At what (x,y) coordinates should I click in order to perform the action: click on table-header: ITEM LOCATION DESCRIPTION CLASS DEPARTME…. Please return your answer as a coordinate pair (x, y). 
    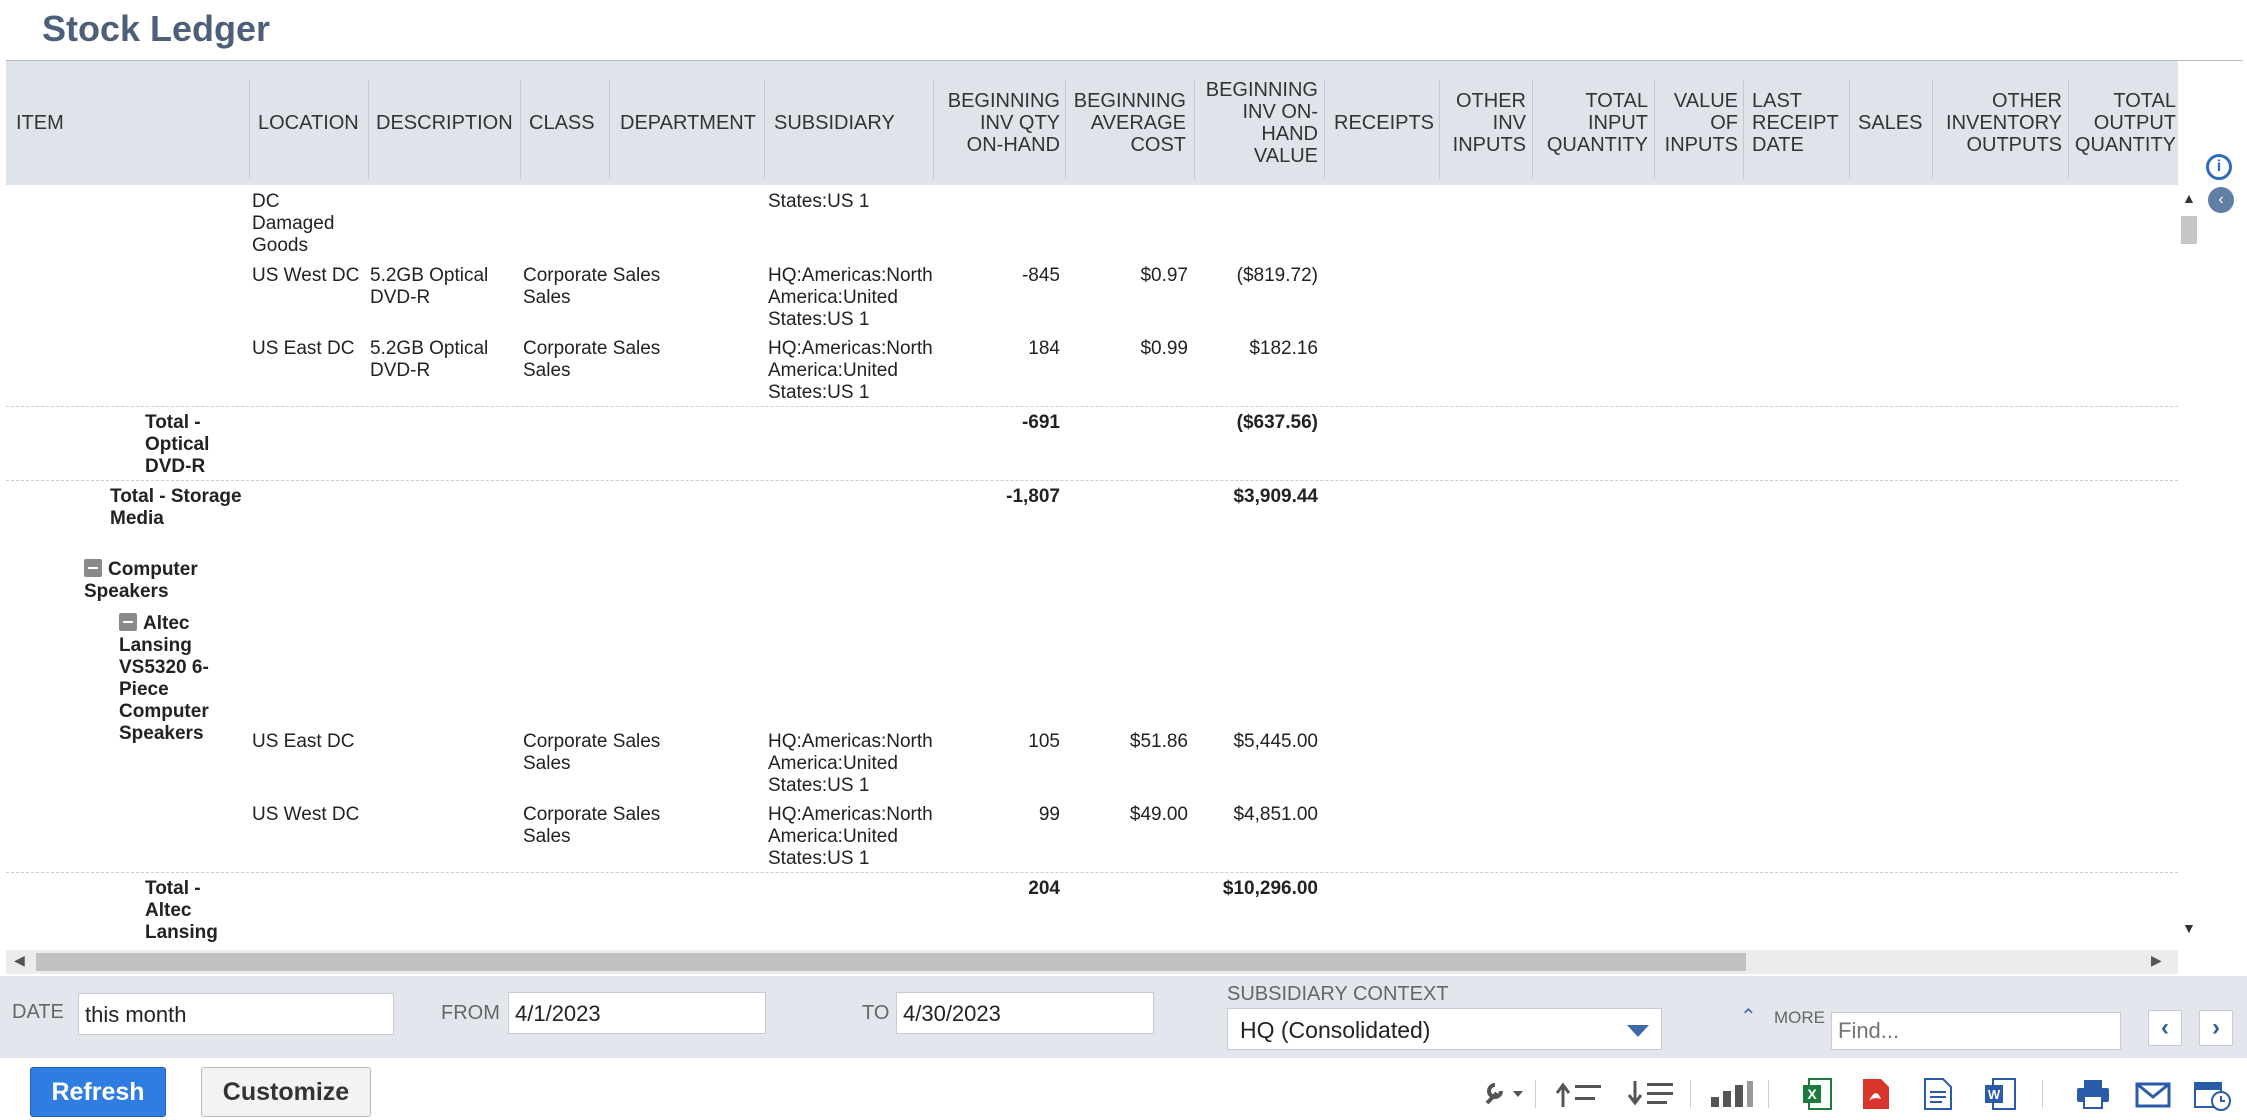
    Looking at the image, I should click on (1092, 123).